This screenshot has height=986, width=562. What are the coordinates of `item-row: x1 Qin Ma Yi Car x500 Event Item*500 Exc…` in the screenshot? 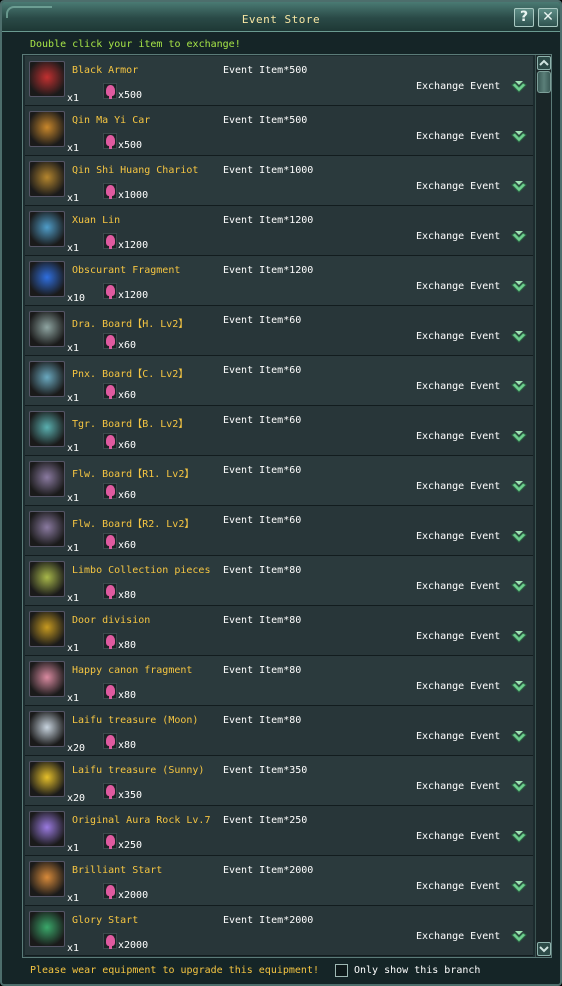 It's located at (279, 131).